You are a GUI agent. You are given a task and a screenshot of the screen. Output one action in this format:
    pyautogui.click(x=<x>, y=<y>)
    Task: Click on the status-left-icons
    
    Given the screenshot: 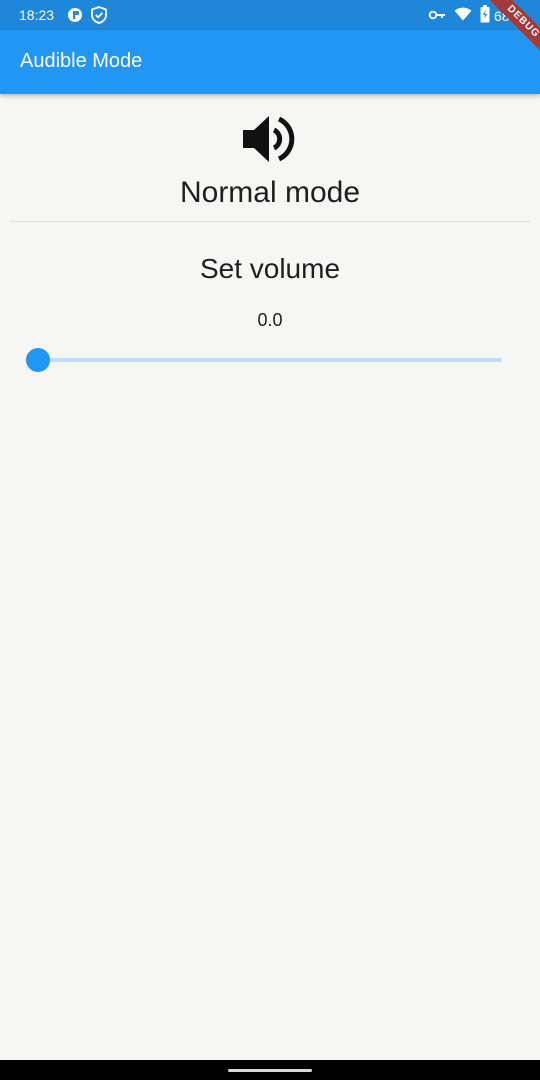 What is the action you would take?
    pyautogui.click(x=87, y=16)
    